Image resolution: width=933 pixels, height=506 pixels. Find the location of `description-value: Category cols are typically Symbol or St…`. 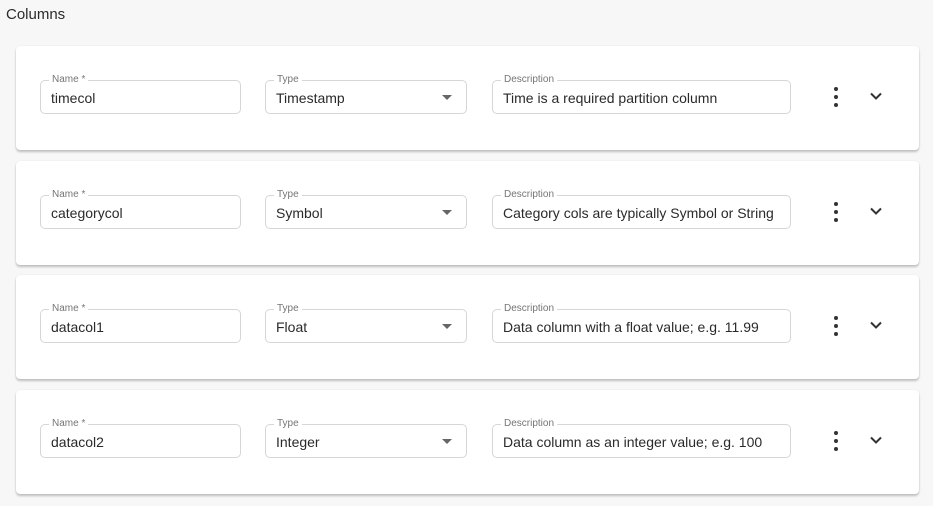

description-value: Category cols are typically Symbol or St… is located at coordinates (638, 213).